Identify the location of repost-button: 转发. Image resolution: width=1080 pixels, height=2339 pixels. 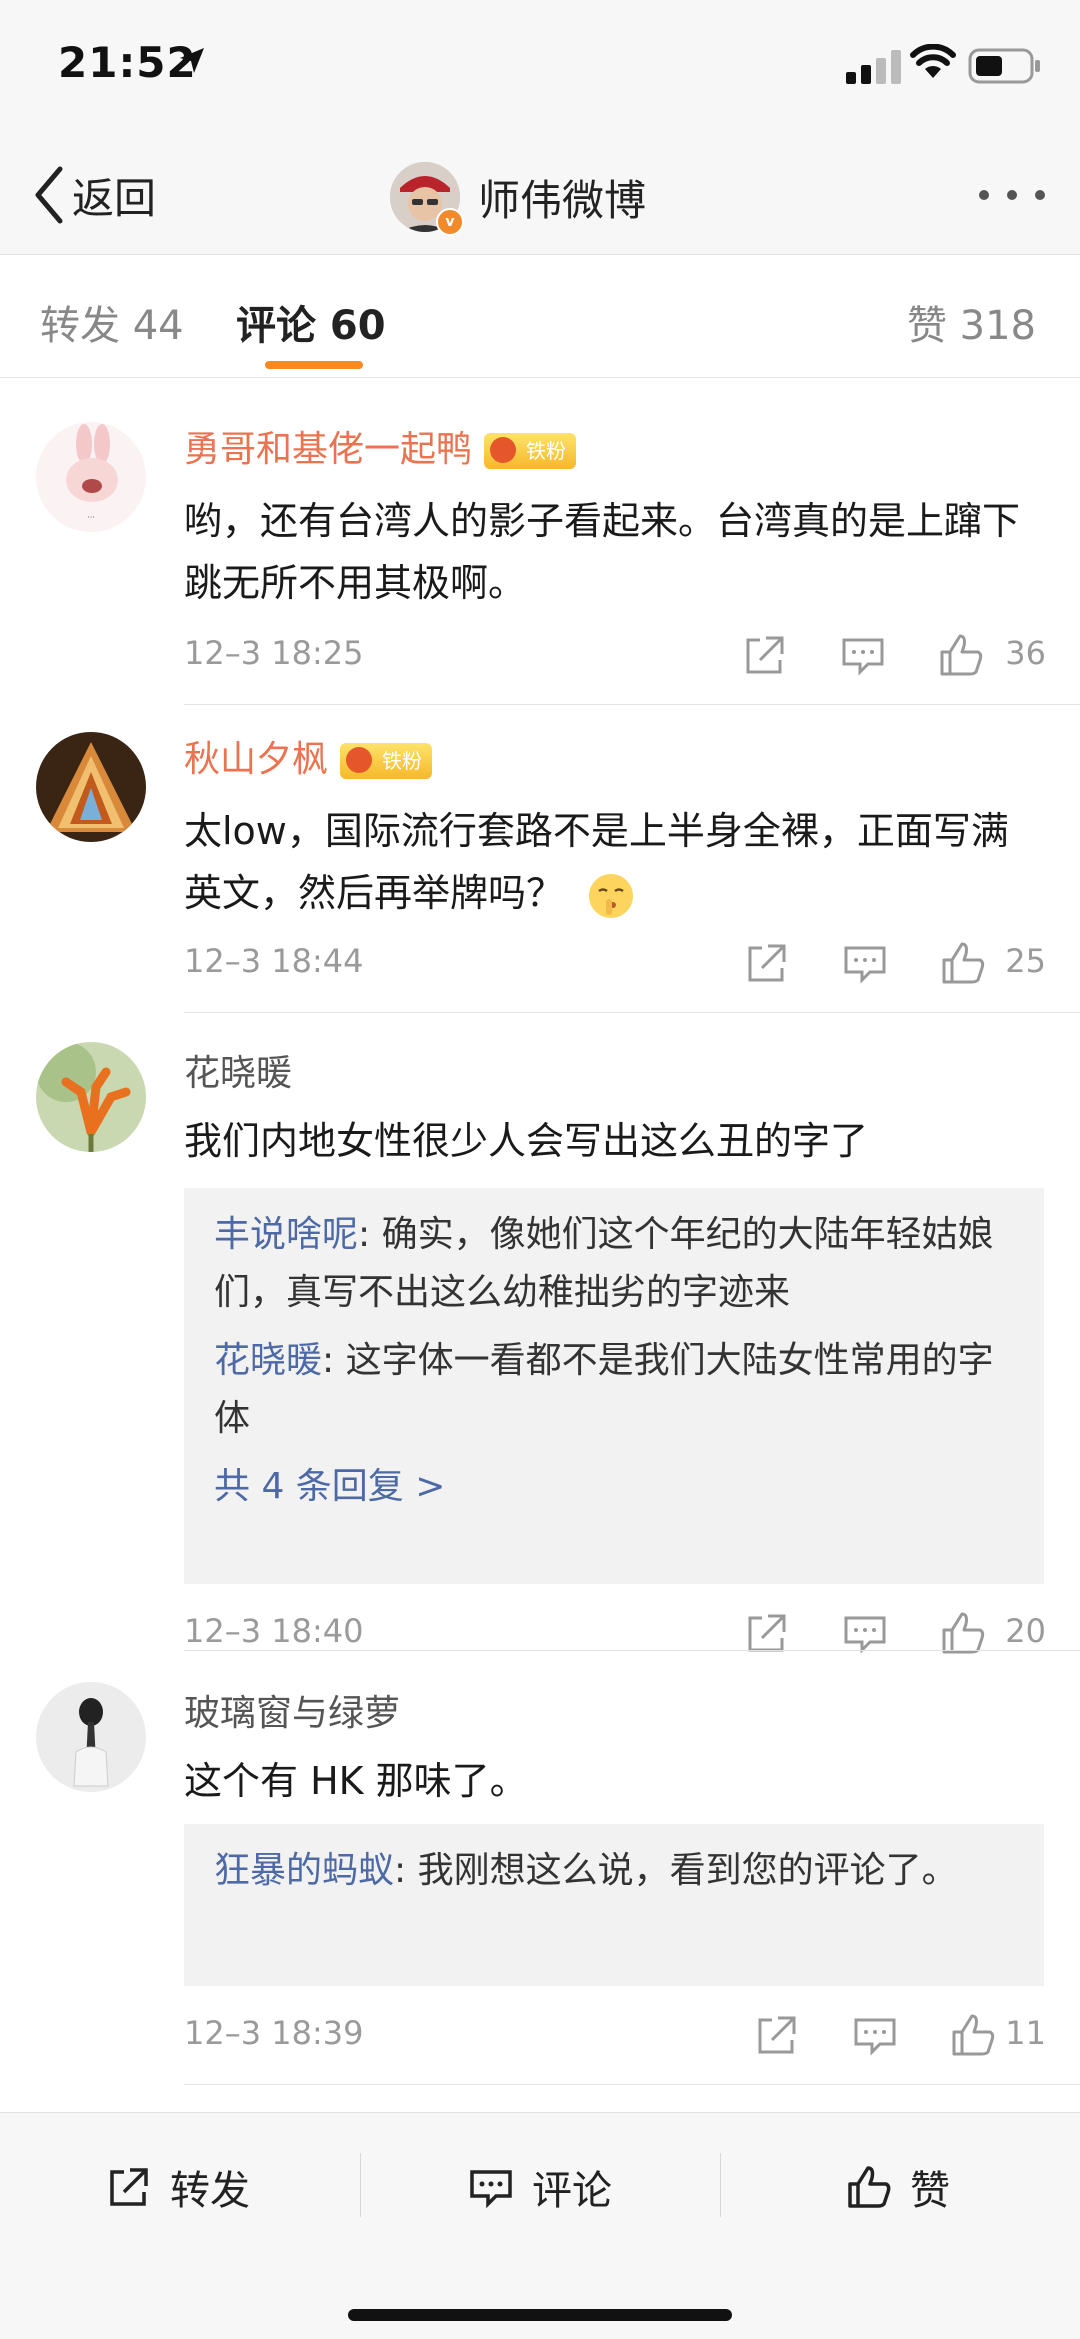
(177, 2187).